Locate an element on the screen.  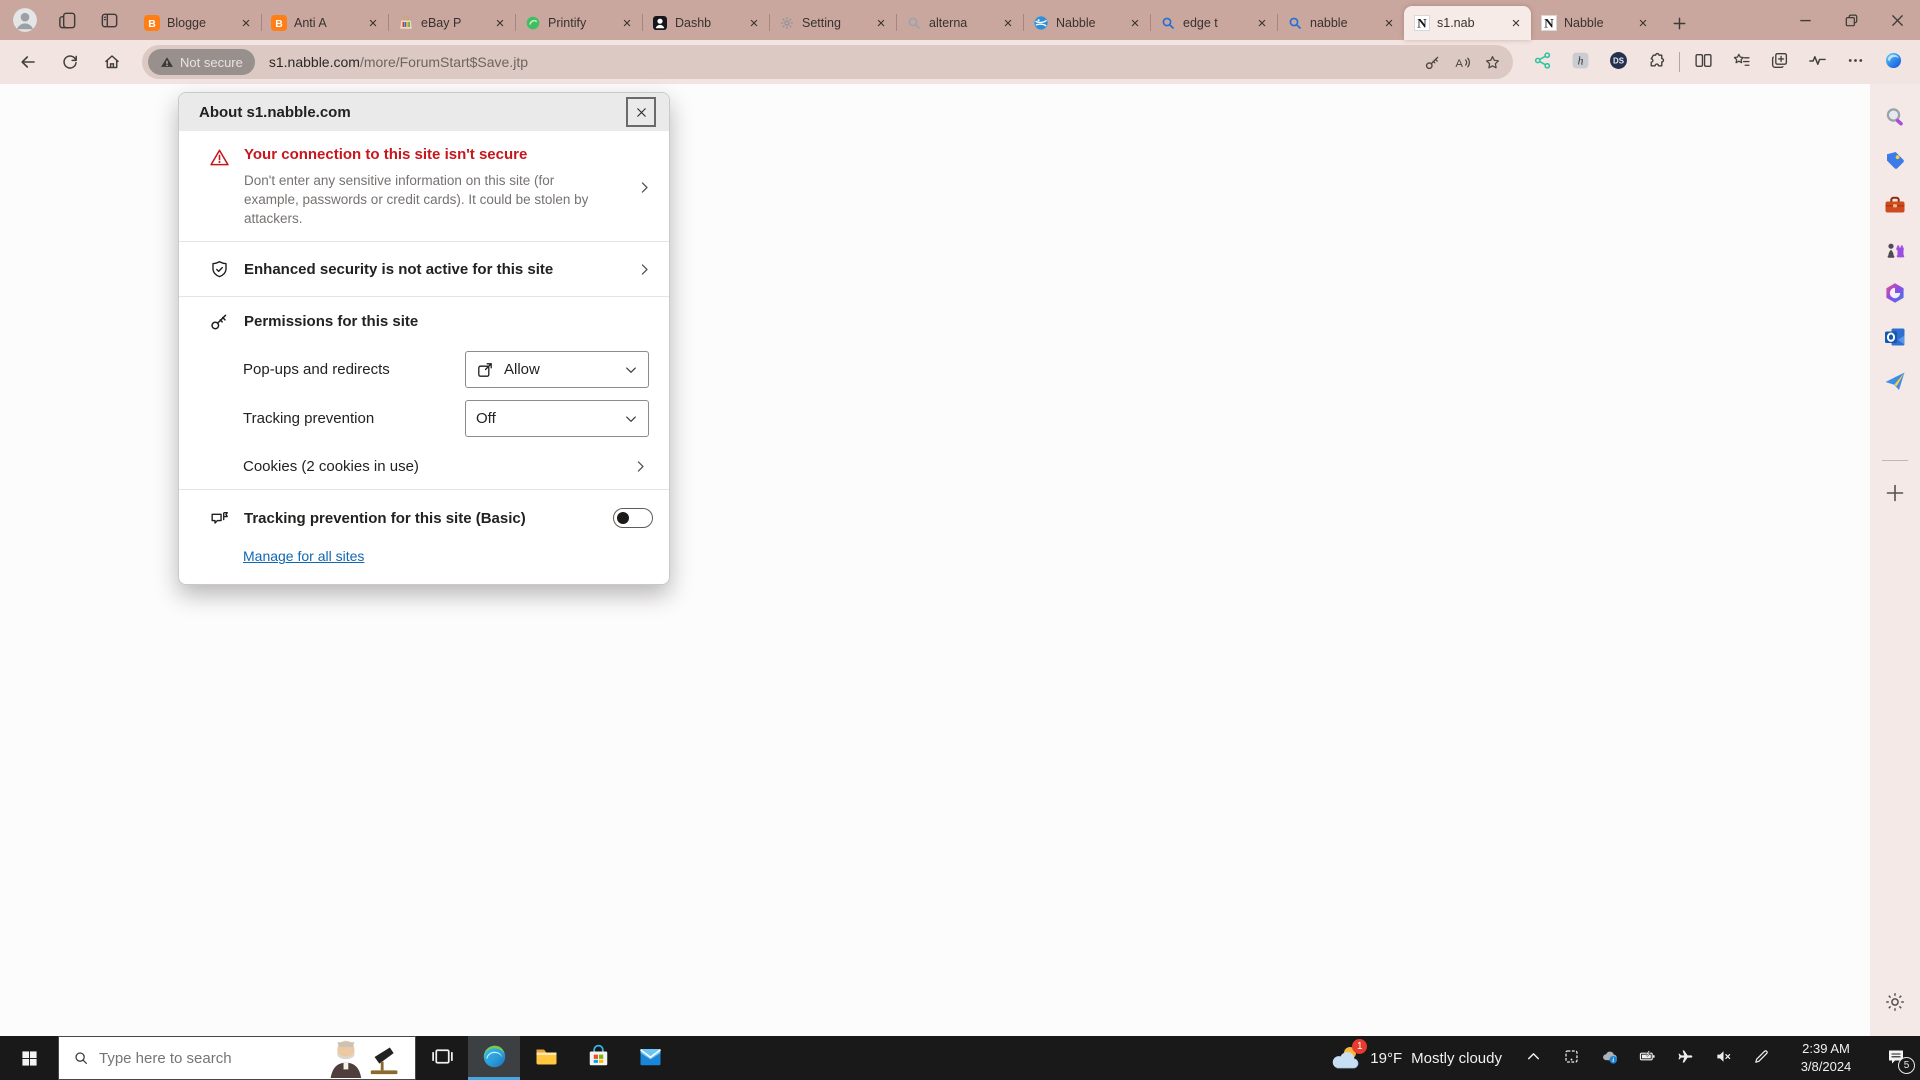
collections-button is located at coordinates (1779, 62).